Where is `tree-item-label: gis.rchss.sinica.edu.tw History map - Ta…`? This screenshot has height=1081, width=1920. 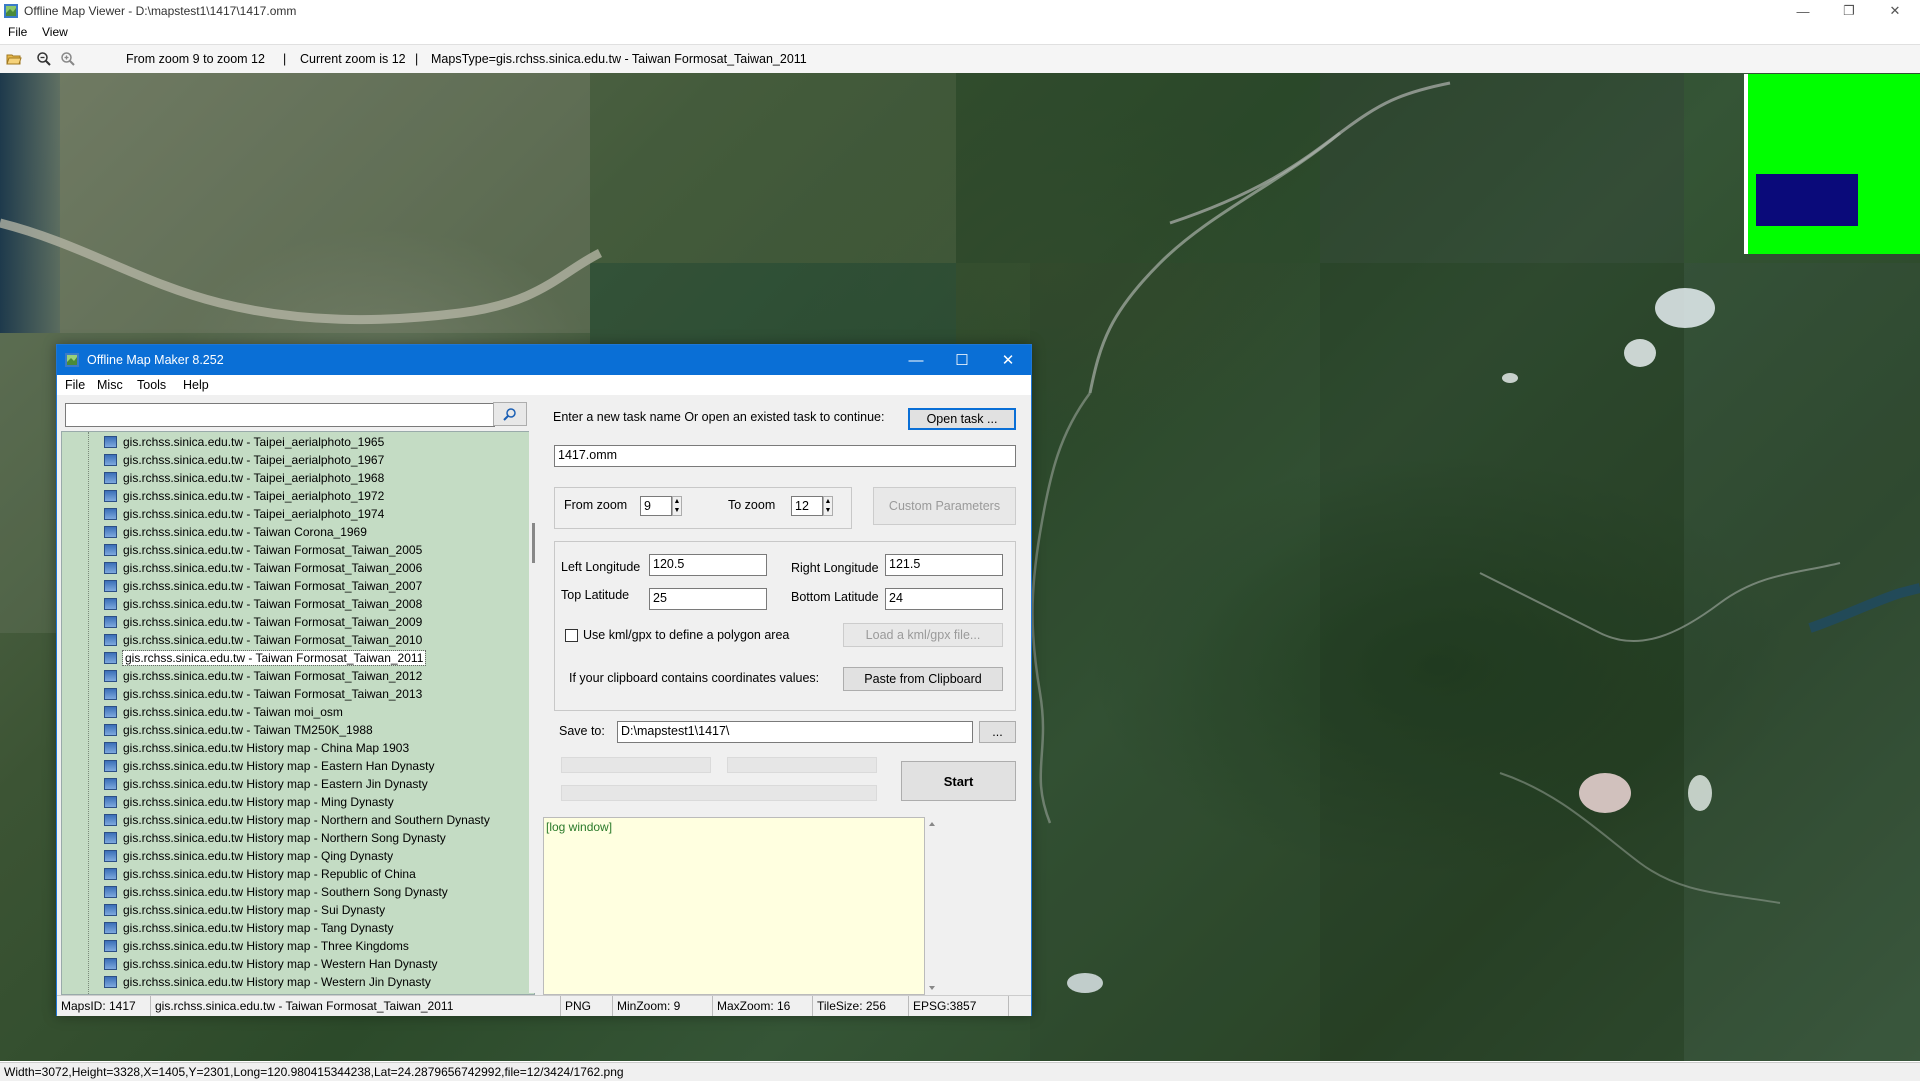 tree-item-label: gis.rchss.sinica.edu.tw History map - Ta… is located at coordinates (258, 928).